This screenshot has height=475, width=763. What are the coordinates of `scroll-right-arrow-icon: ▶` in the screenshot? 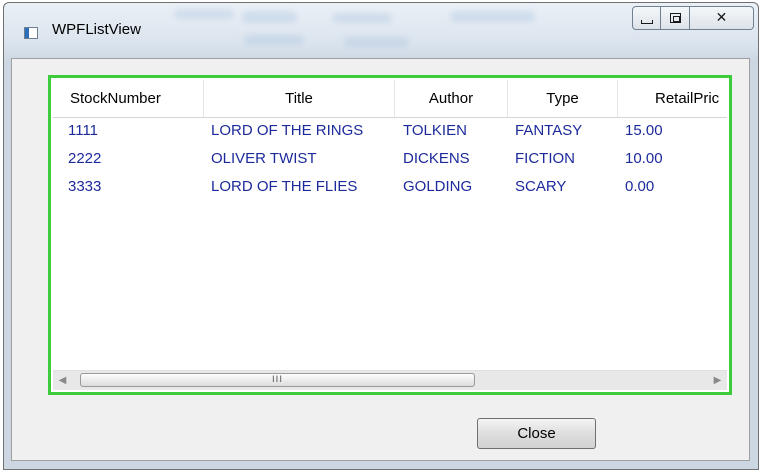 It's located at (717, 380).